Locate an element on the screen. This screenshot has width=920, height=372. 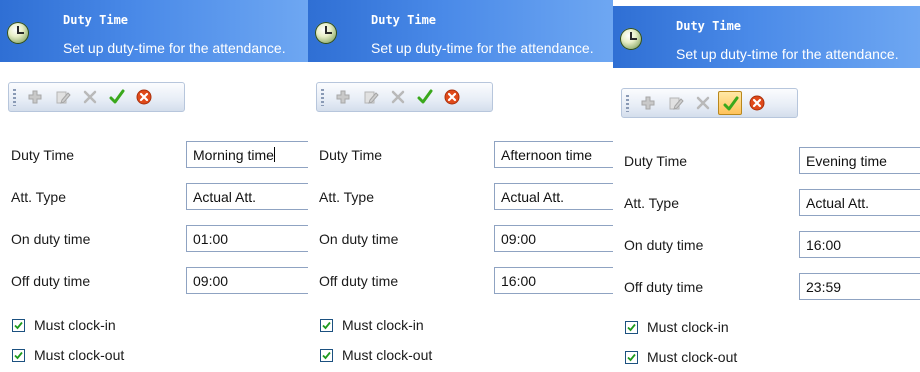
on-duty-time-input: 16:00 is located at coordinates (859, 244).